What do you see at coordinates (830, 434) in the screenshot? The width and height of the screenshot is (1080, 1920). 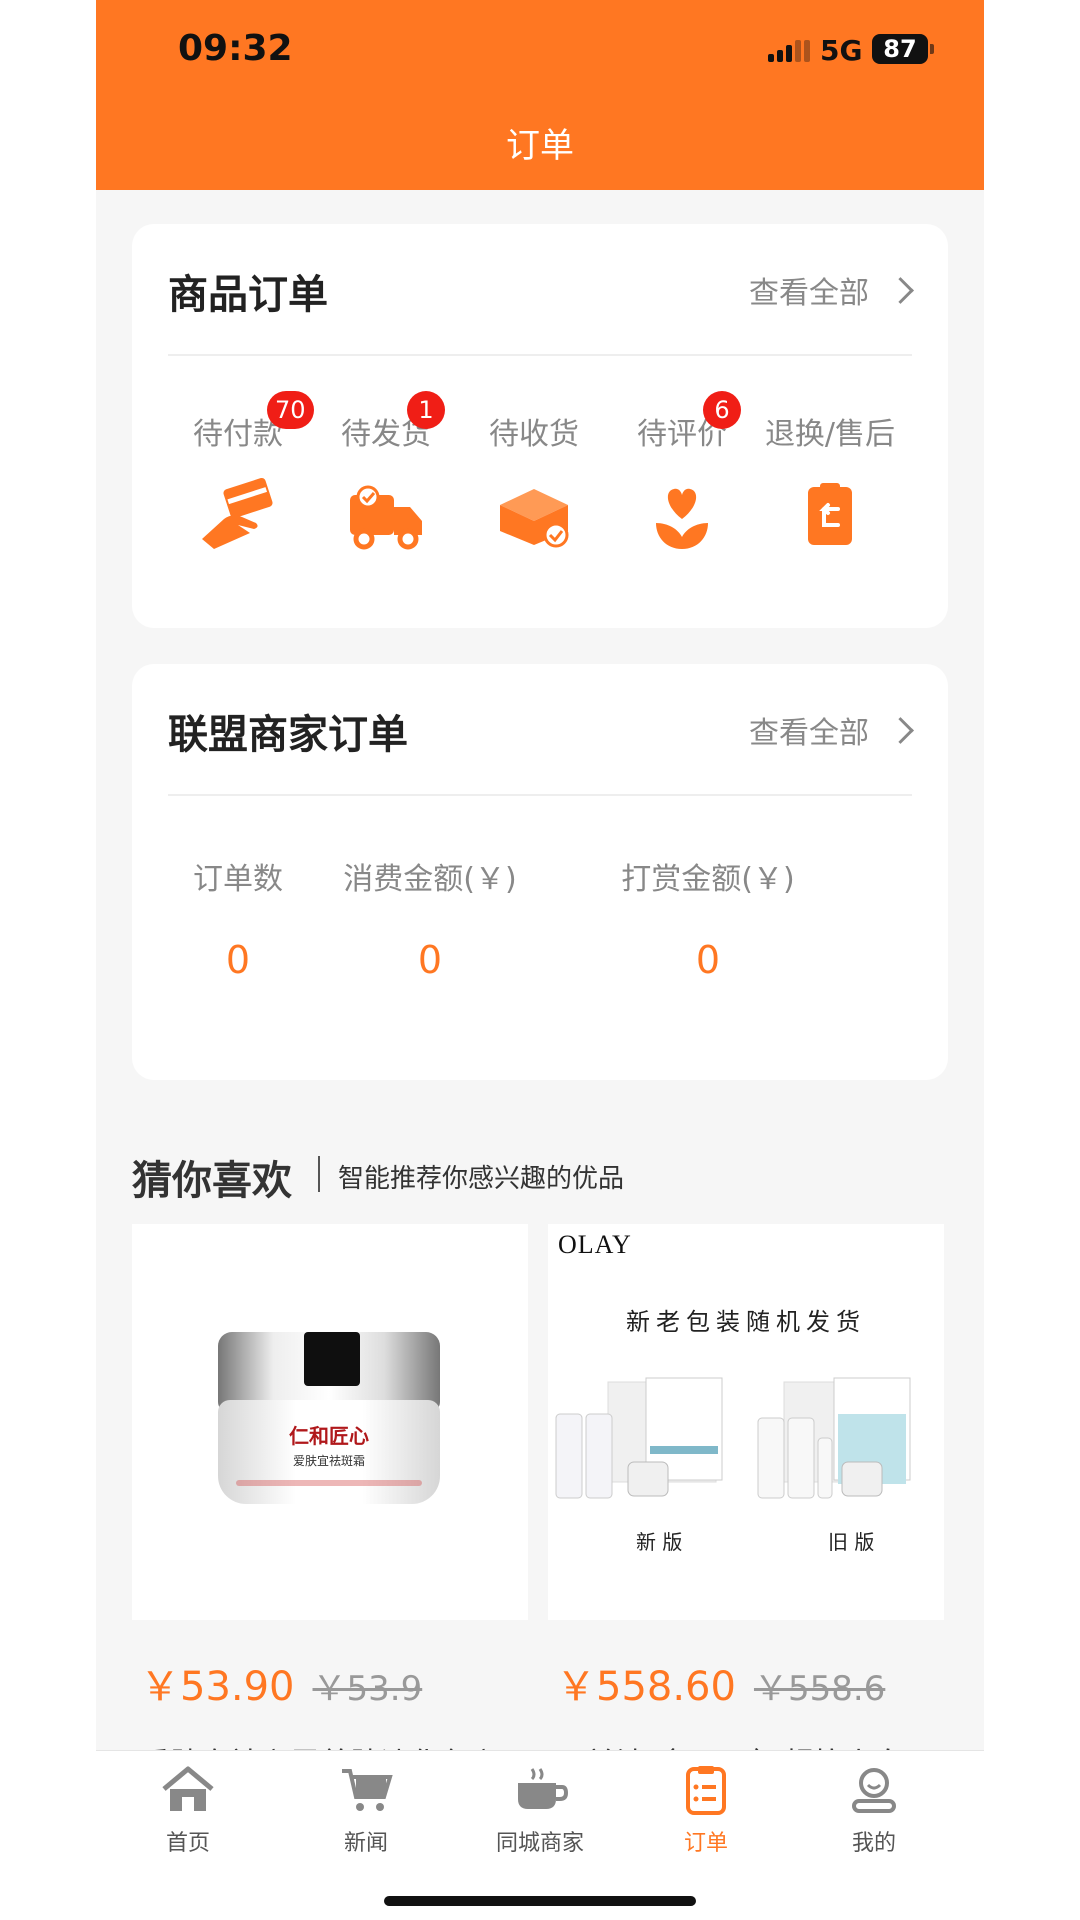 I see `status-label: 退换/售后` at bounding box center [830, 434].